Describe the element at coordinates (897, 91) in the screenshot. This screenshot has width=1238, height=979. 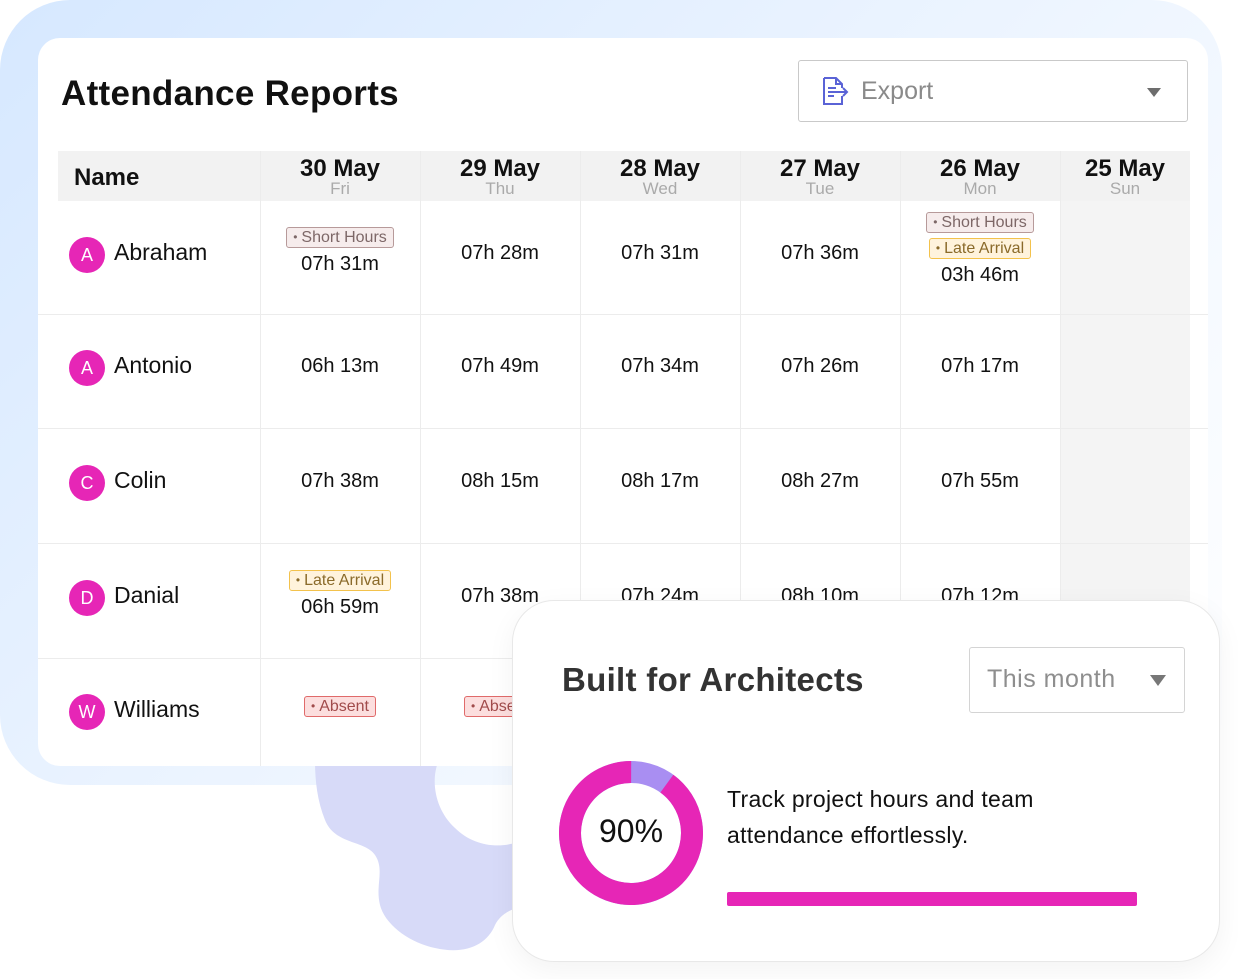
I see `export-label: Export` at that location.